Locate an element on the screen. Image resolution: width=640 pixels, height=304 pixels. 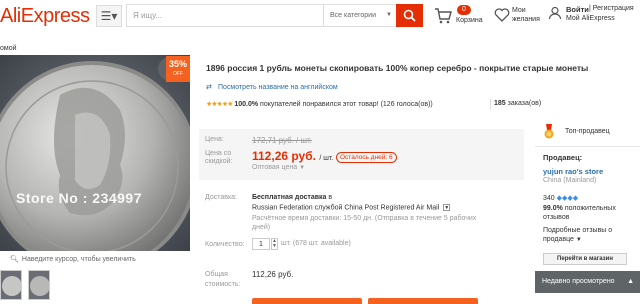
store-watermark: Store No : 234997 is located at coordinates (79, 198).